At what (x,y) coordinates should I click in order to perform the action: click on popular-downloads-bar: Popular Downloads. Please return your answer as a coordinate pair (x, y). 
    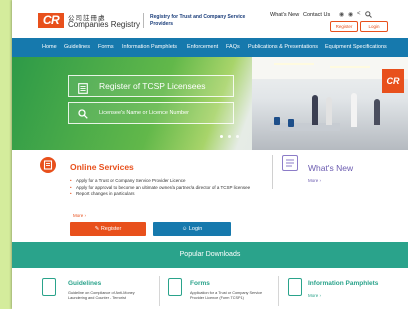
    Looking at the image, I should click on (210, 255).